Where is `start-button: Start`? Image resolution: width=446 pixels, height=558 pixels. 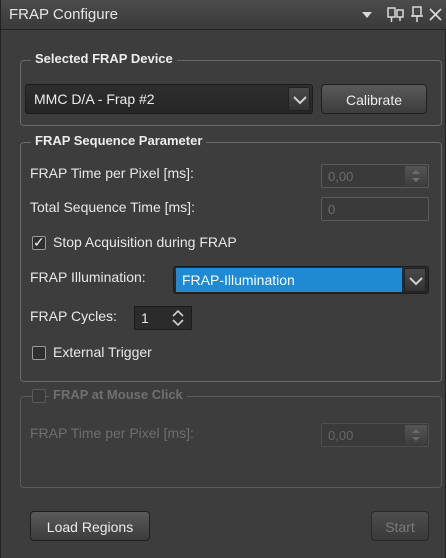
start-button: Start is located at coordinates (400, 526).